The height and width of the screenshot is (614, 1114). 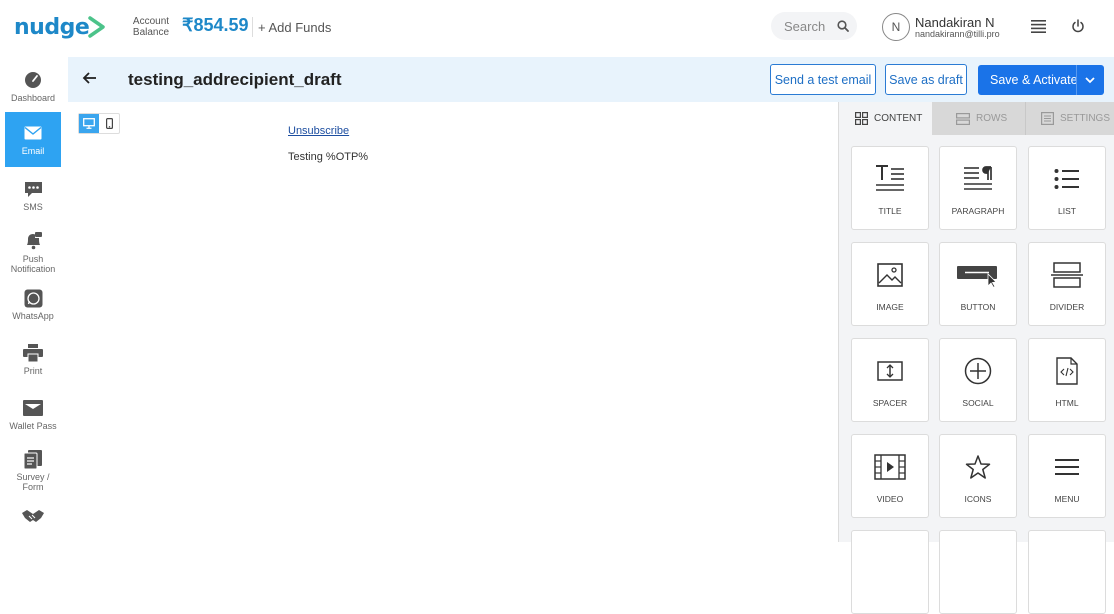 I want to click on spacer-icon, so click(x=890, y=371).